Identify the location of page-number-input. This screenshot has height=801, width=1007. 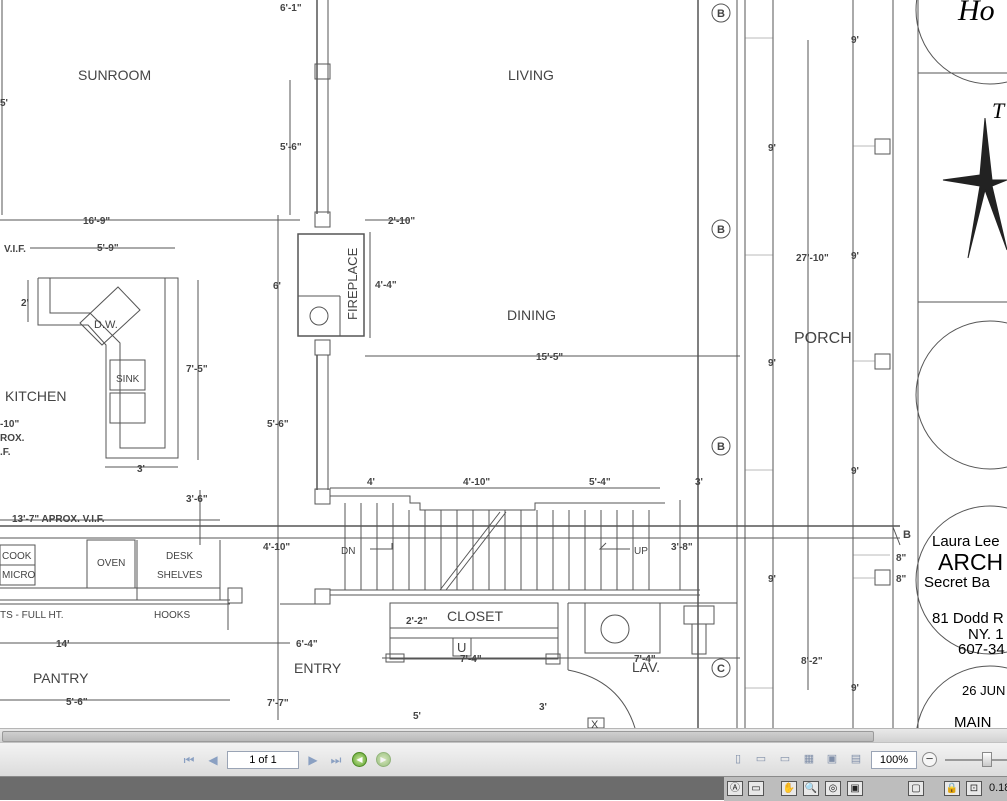
(263, 760).